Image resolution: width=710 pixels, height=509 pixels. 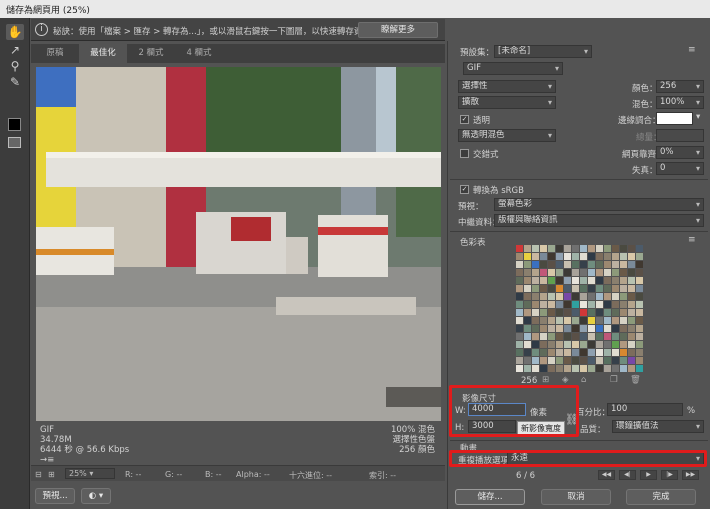 I want to click on info-time-menu-icon: →≡, so click(x=84, y=460).